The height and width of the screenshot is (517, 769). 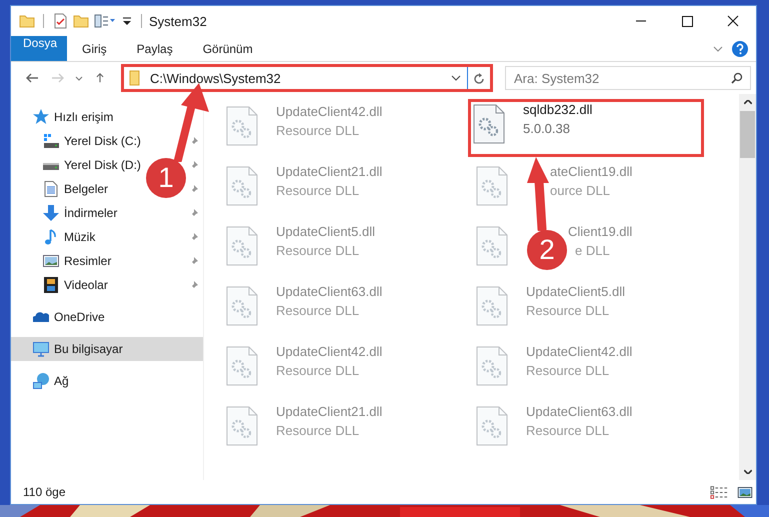 What do you see at coordinates (64, 117) in the screenshot?
I see `sidebar-item: Hızlı erişim` at bounding box center [64, 117].